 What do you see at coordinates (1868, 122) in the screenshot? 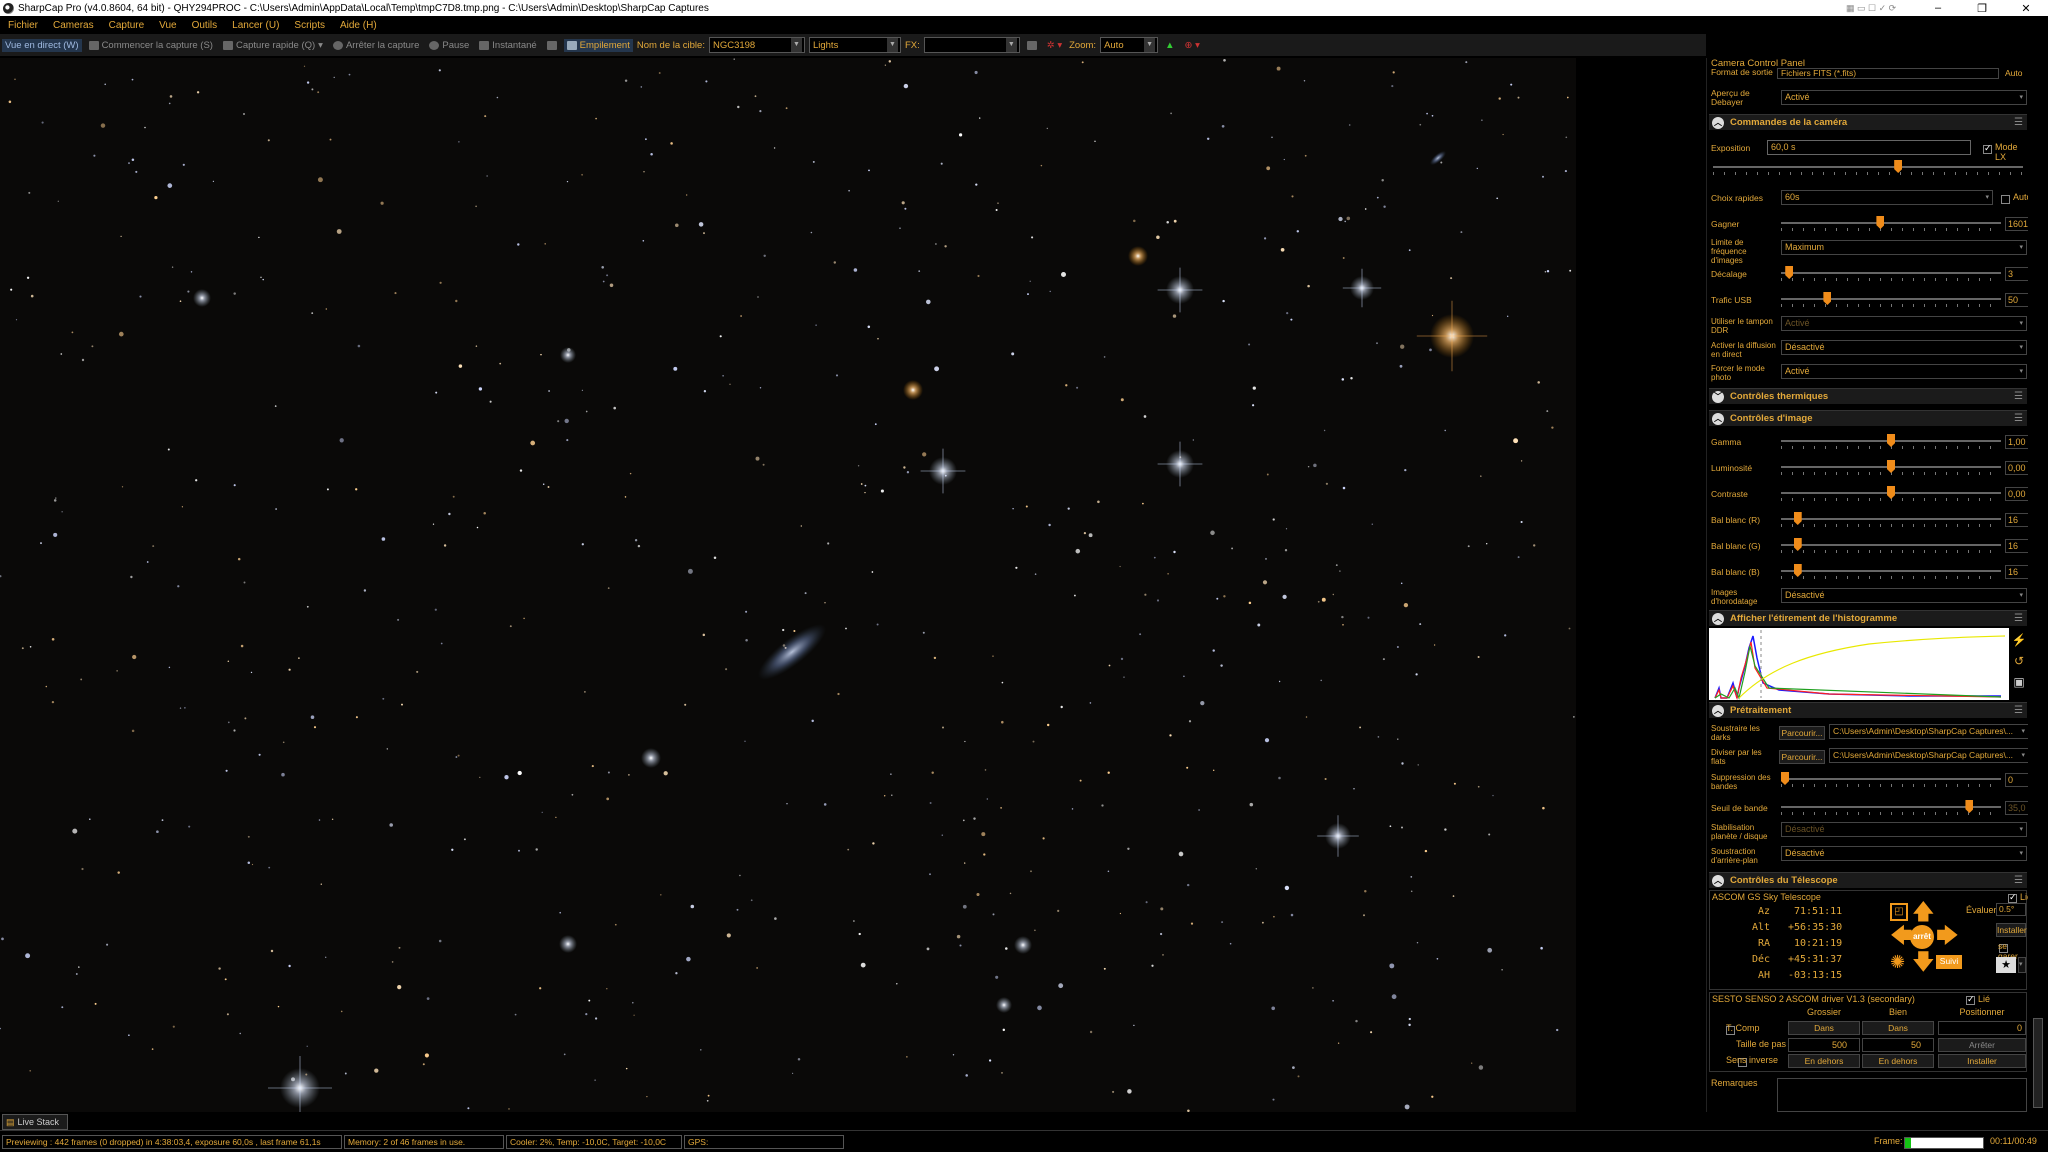
I see `camera-section-header: ︿ Commandes de la caméra ☰` at bounding box center [1868, 122].